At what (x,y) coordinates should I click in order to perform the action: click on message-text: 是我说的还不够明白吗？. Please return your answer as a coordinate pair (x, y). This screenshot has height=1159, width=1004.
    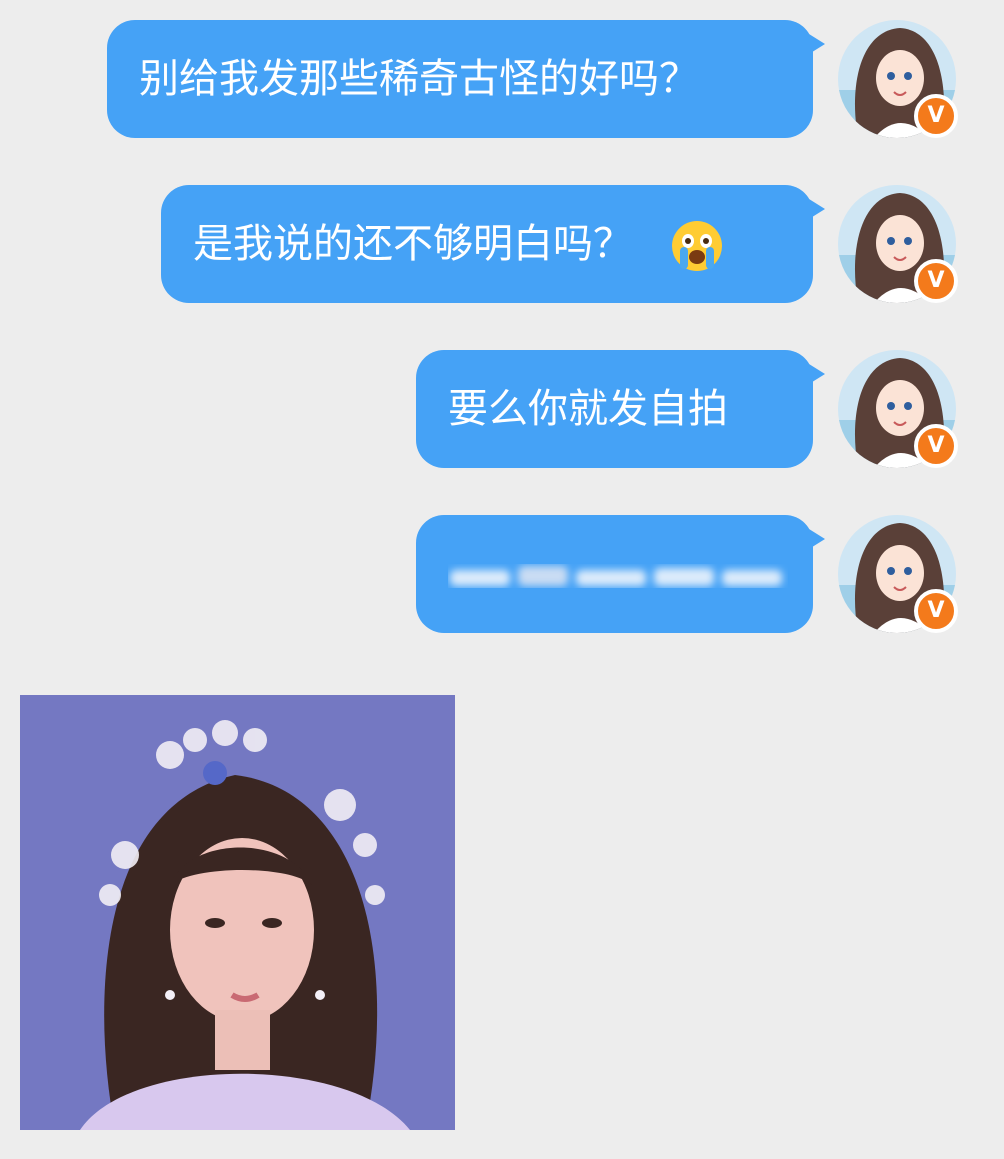
    Looking at the image, I should click on (413, 244).